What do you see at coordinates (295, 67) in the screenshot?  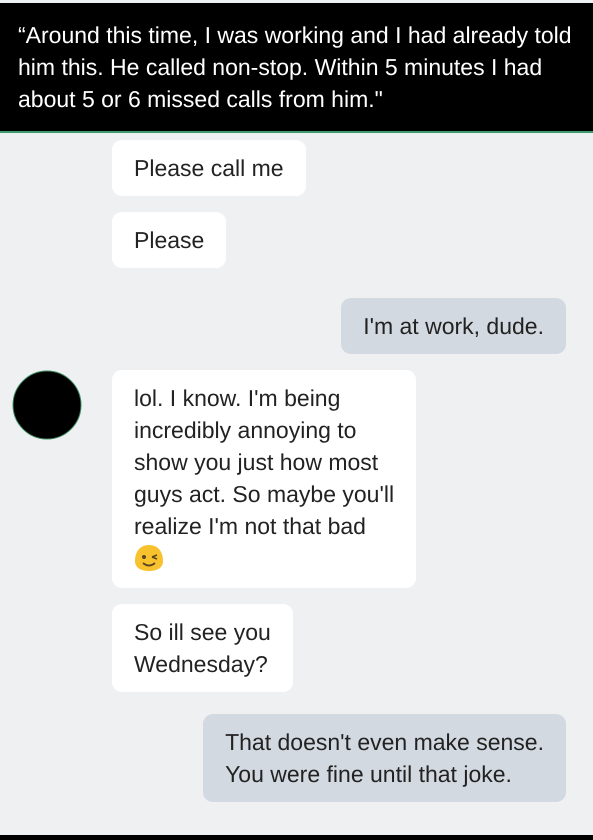 I see `caption-text: “Around this time, I was working and I had already told him this. He called non-stop. Within 5 minutes I had about 5 or 6 missed calls from him."` at bounding box center [295, 67].